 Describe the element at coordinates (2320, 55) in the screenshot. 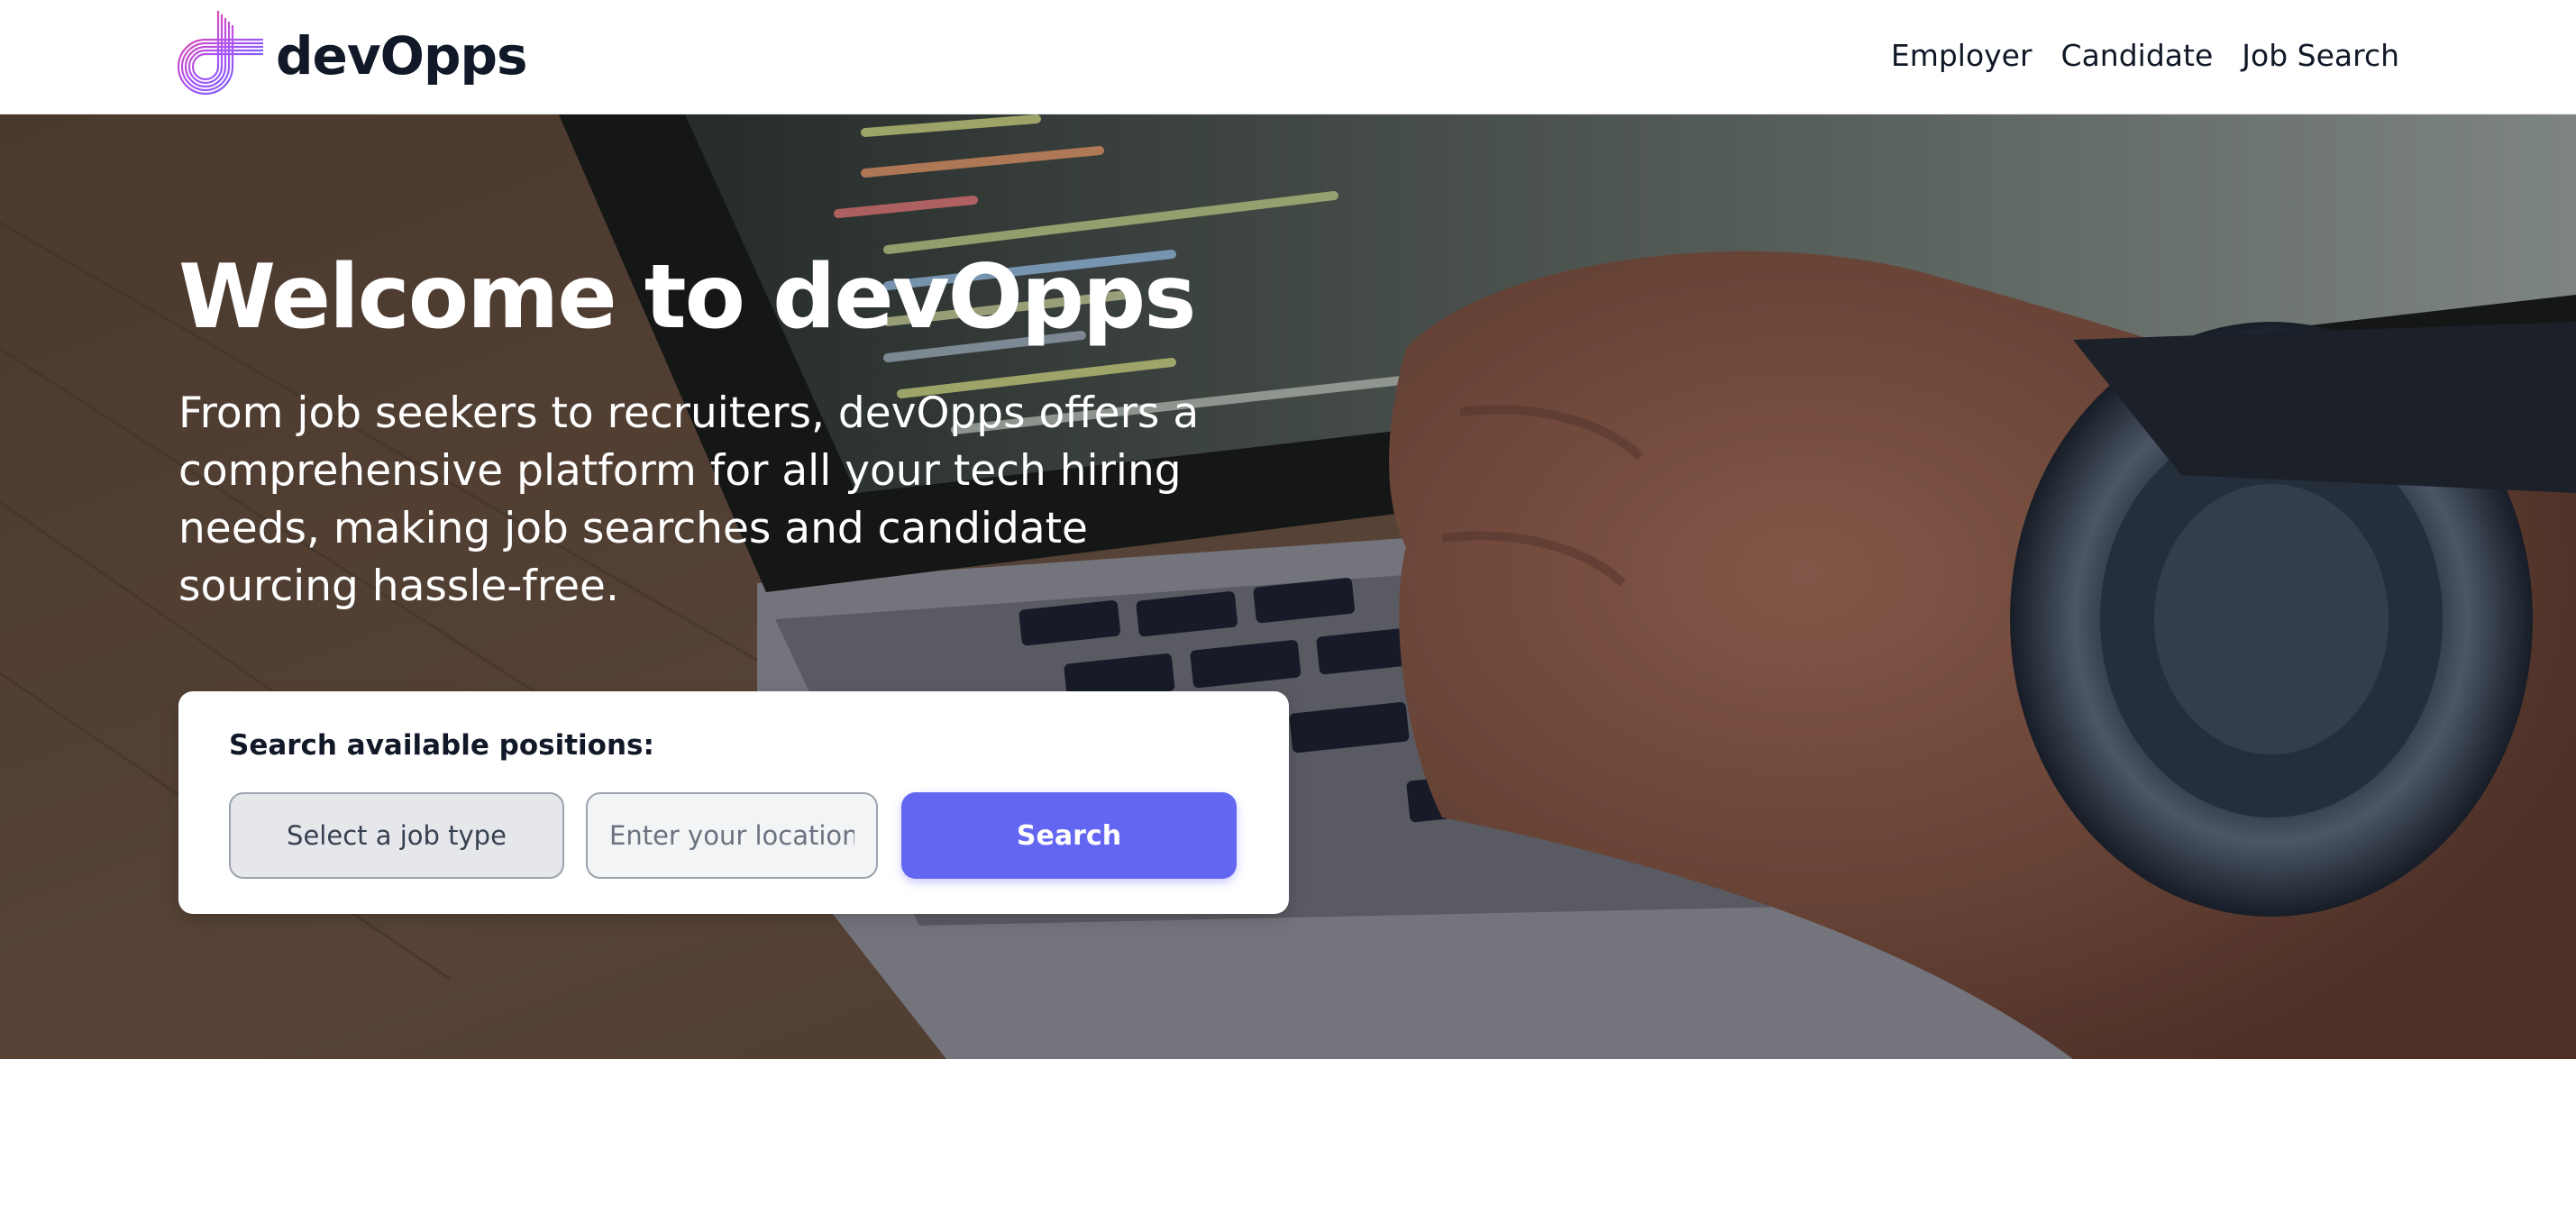

I see `nav-job-search: Job Search` at that location.